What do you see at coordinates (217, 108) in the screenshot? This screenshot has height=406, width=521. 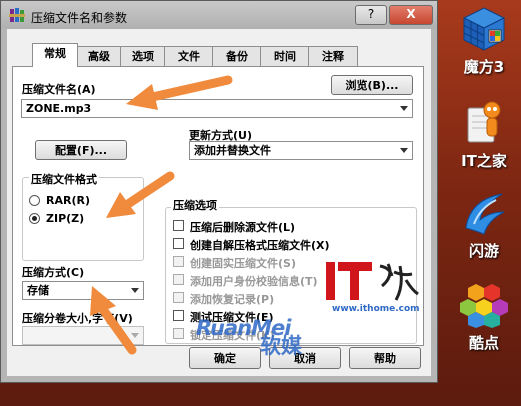 I see `archive-name-input: ZONE.mp3` at bounding box center [217, 108].